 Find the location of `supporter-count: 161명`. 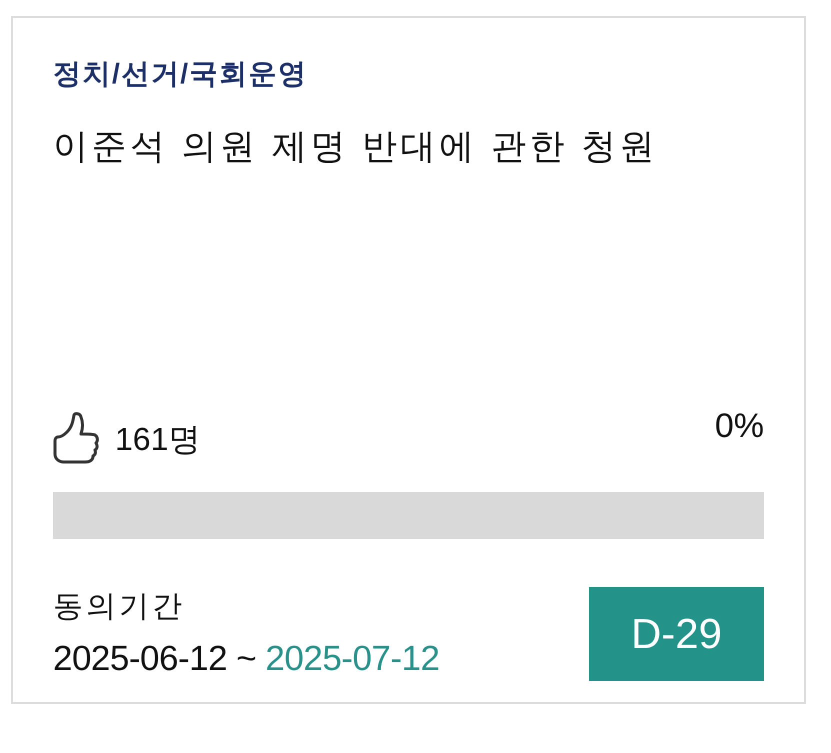

supporter-count: 161명 is located at coordinates (157, 439).